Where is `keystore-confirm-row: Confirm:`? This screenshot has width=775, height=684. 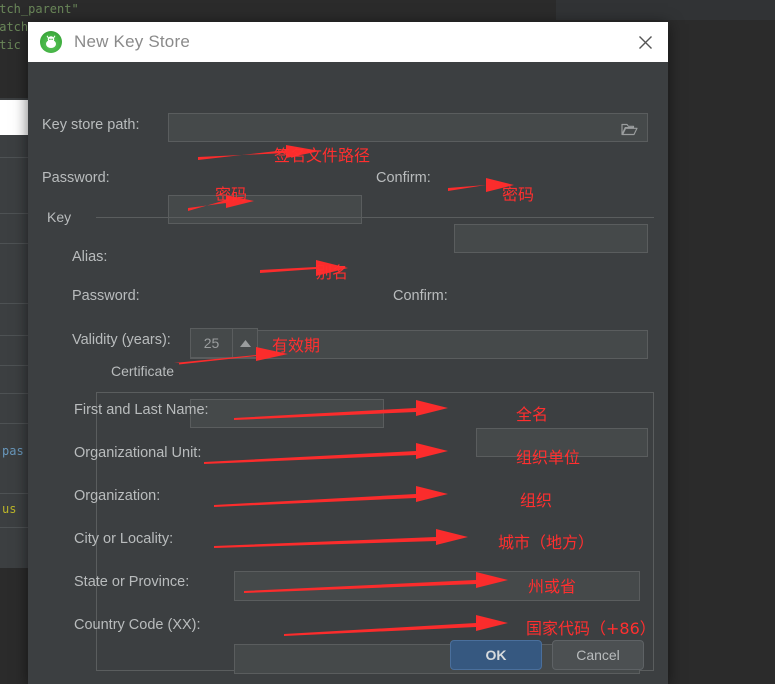
keystore-confirm-row: Confirm: is located at coordinates (403, 178).